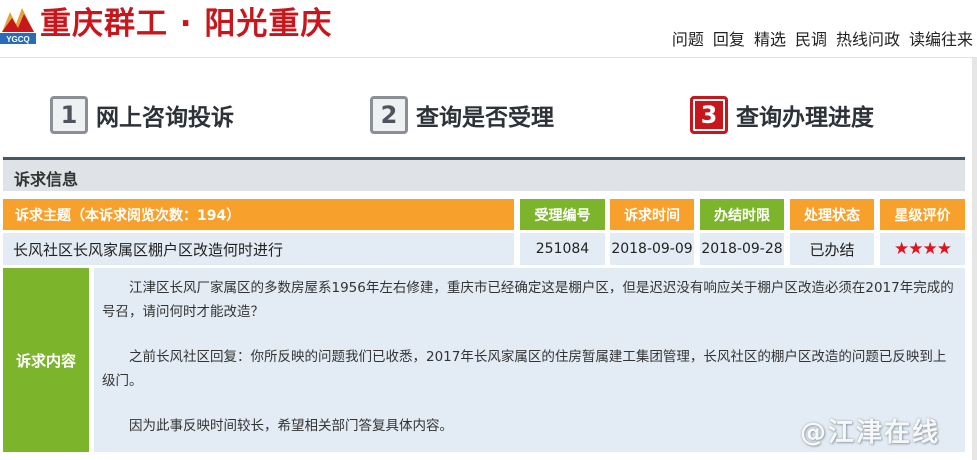  I want to click on nav-item-reader-letters: 读编往来, so click(941, 38).